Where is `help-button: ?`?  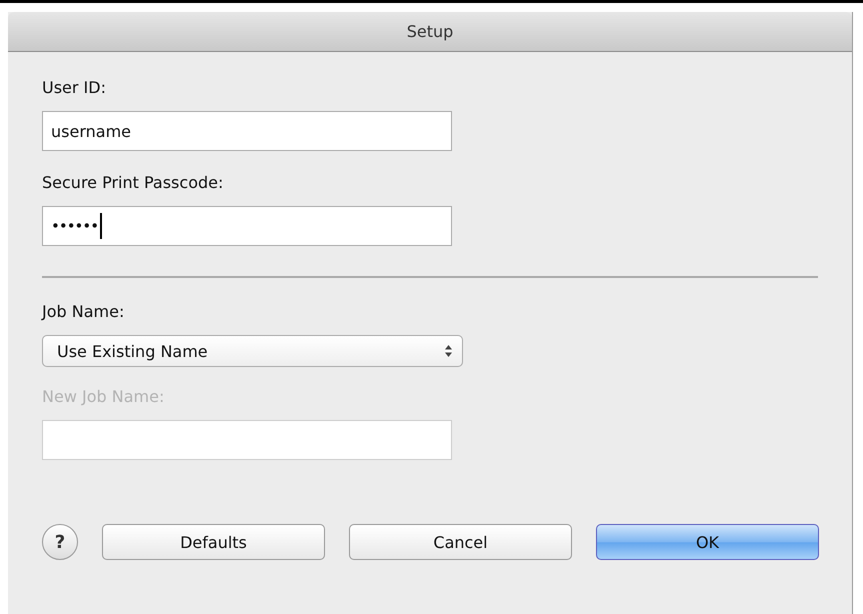 help-button: ? is located at coordinates (60, 542).